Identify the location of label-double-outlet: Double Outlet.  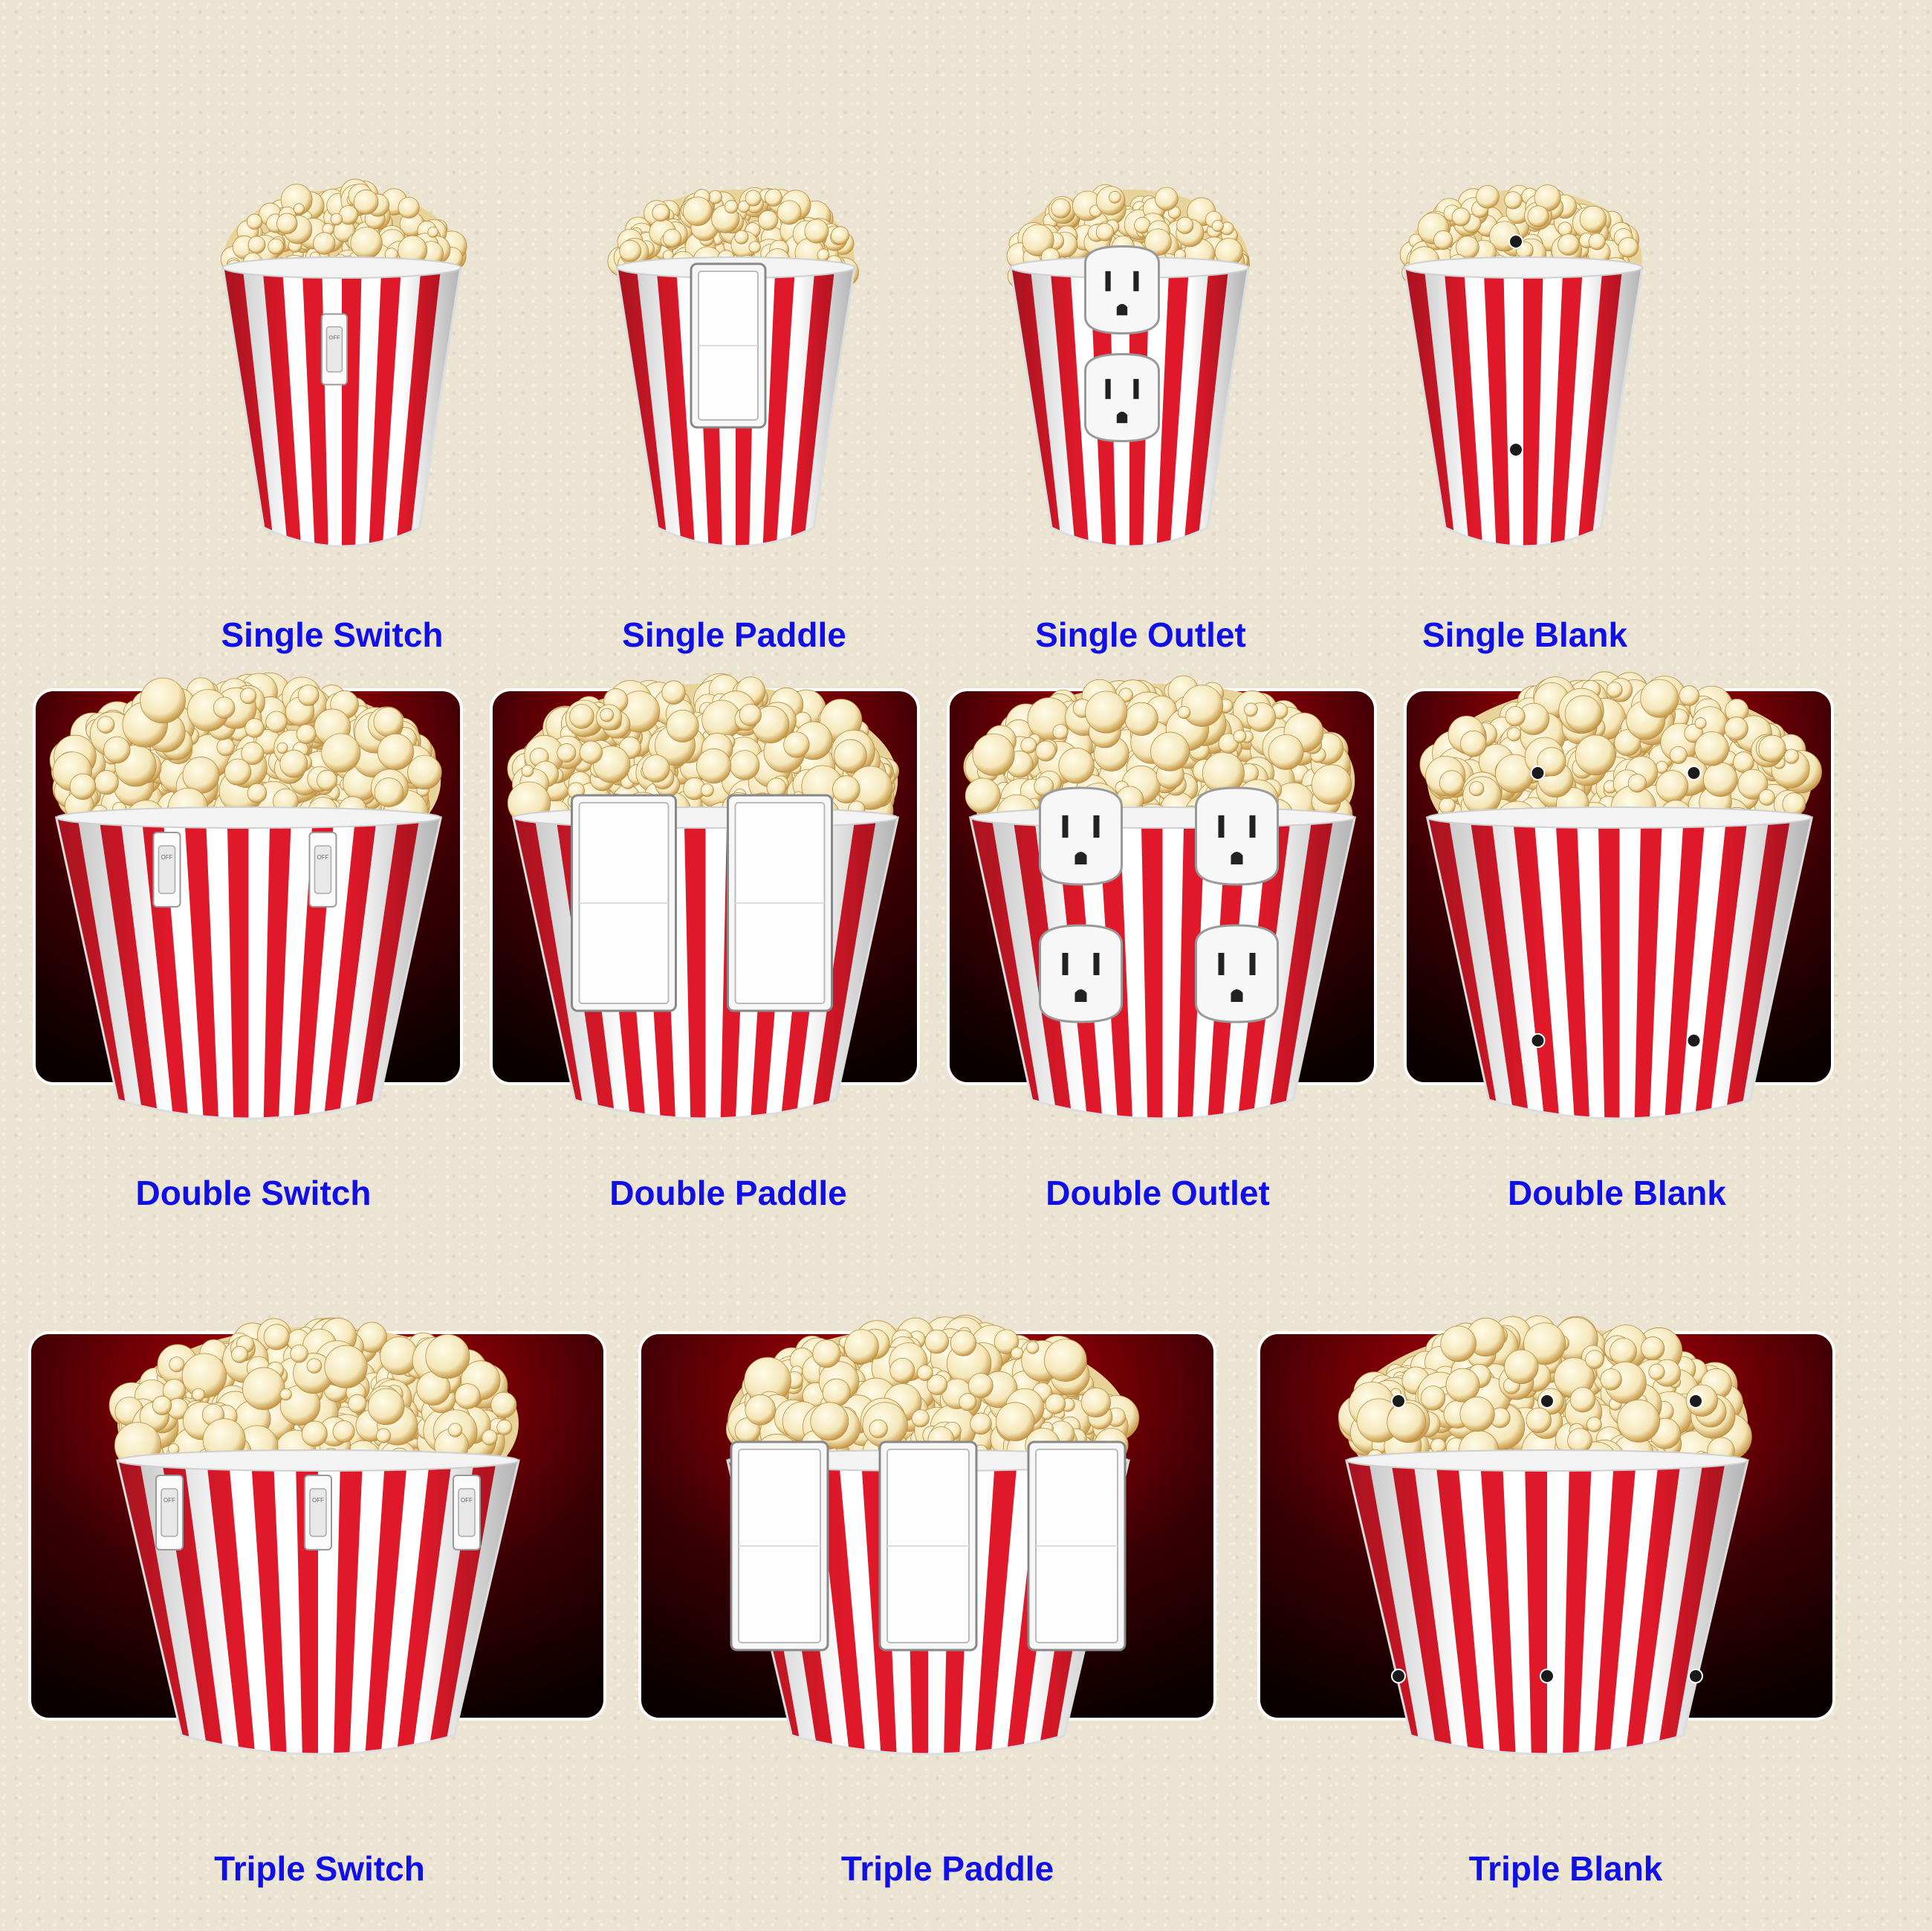
(1158, 1193).